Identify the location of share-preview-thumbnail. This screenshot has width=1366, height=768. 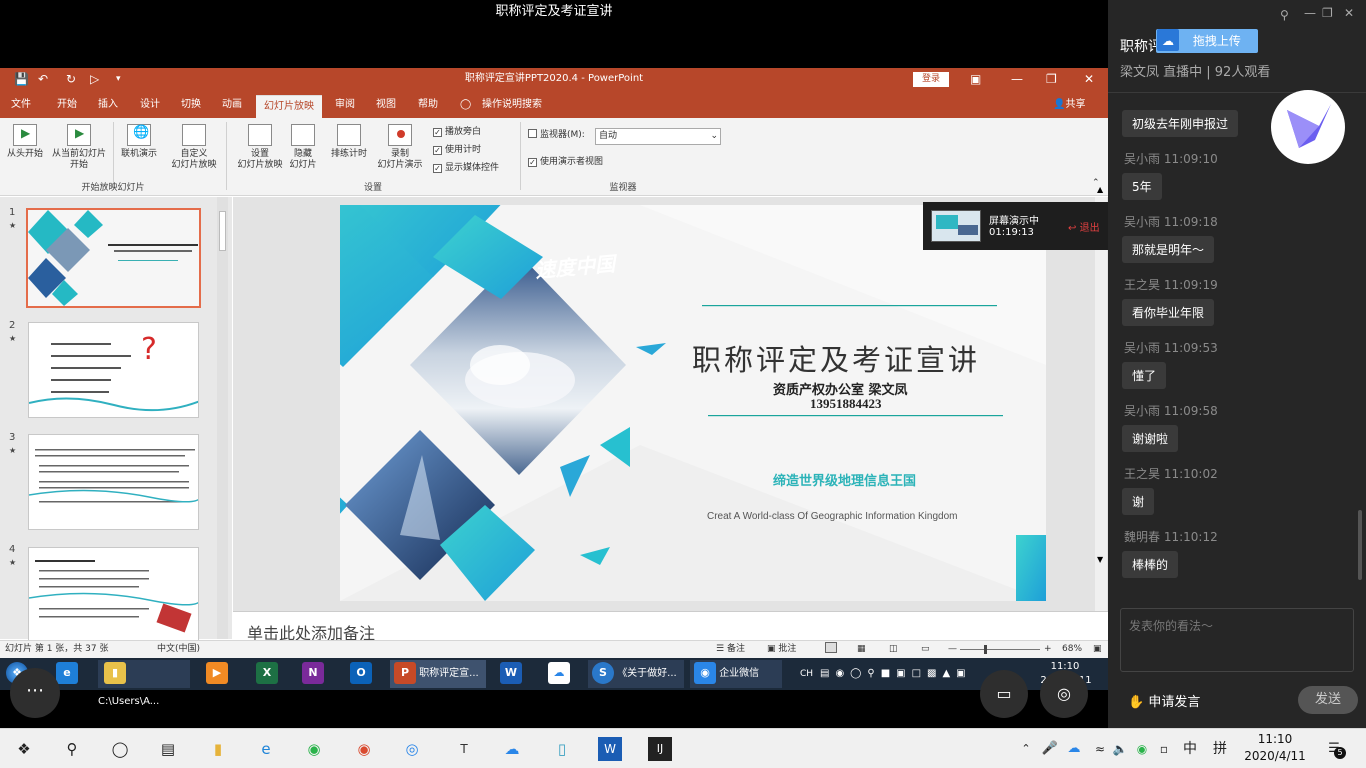
(956, 226).